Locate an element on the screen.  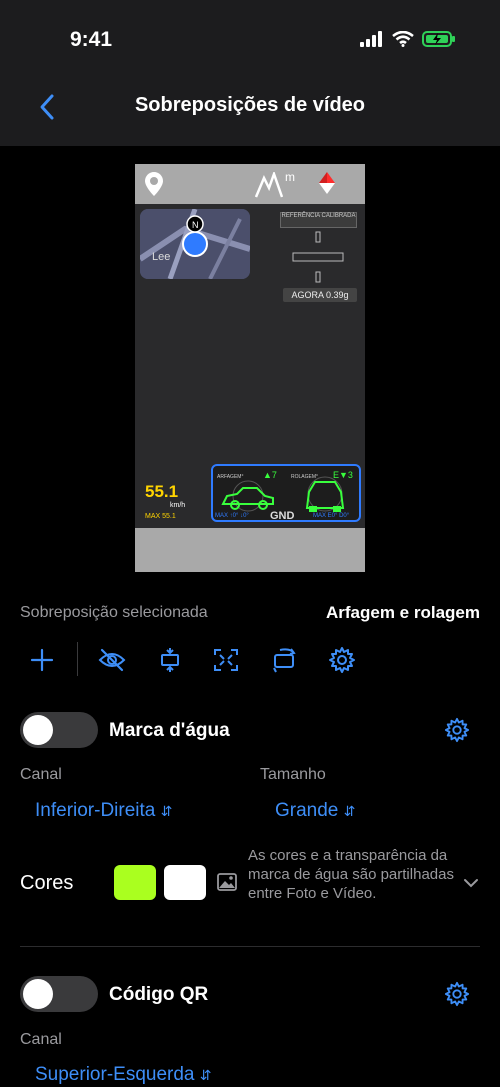
roll-max: MAX E0° D0° is located at coordinates (331, 516).